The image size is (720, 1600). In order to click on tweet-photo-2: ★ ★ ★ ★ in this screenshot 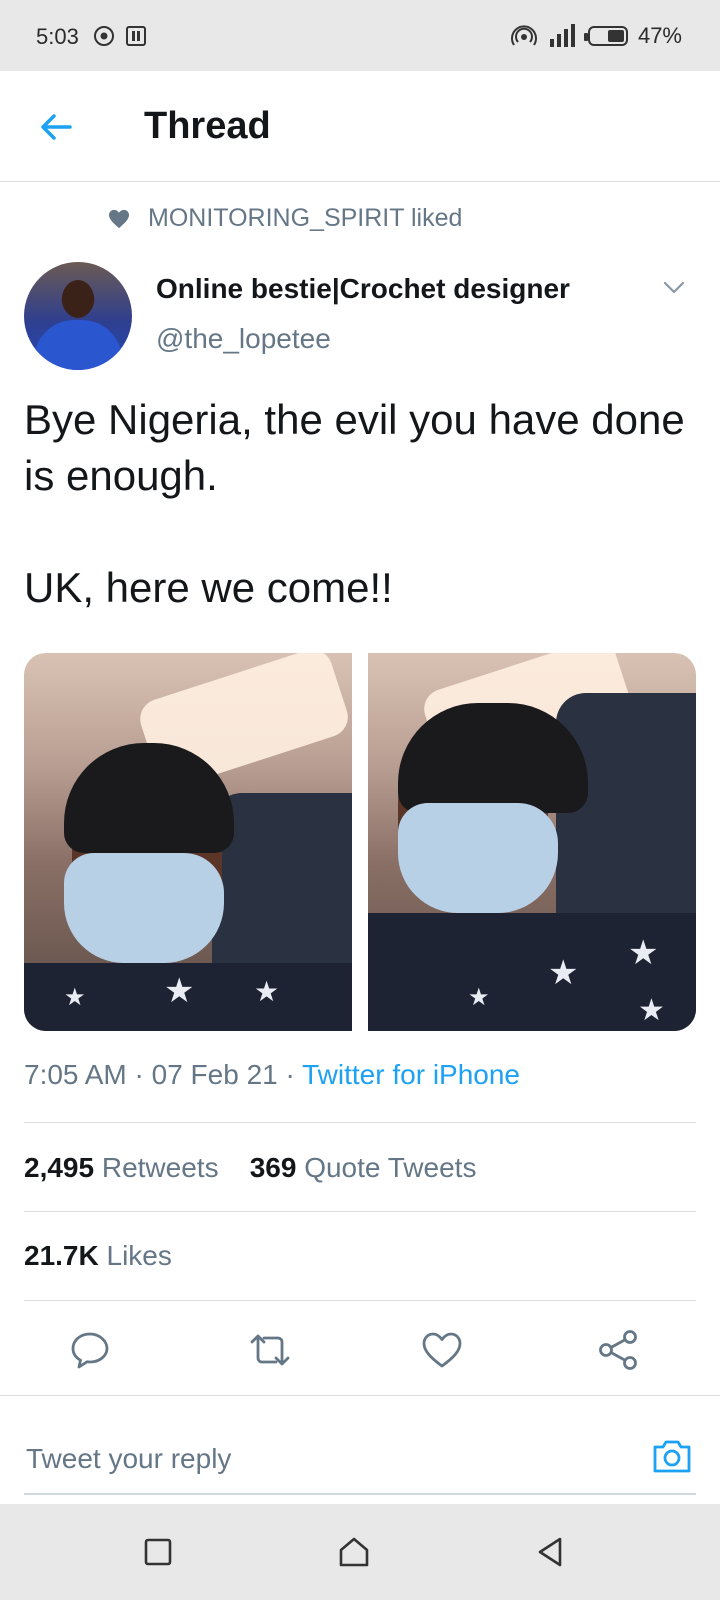, I will do `click(532, 842)`.